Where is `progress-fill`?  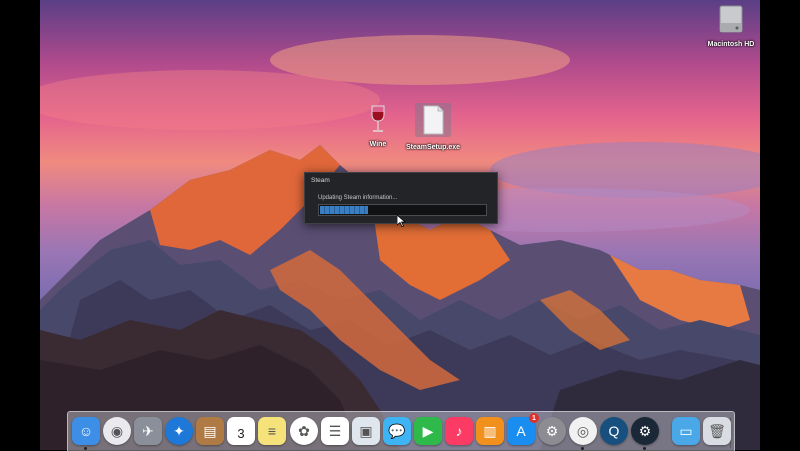 progress-fill is located at coordinates (344, 210).